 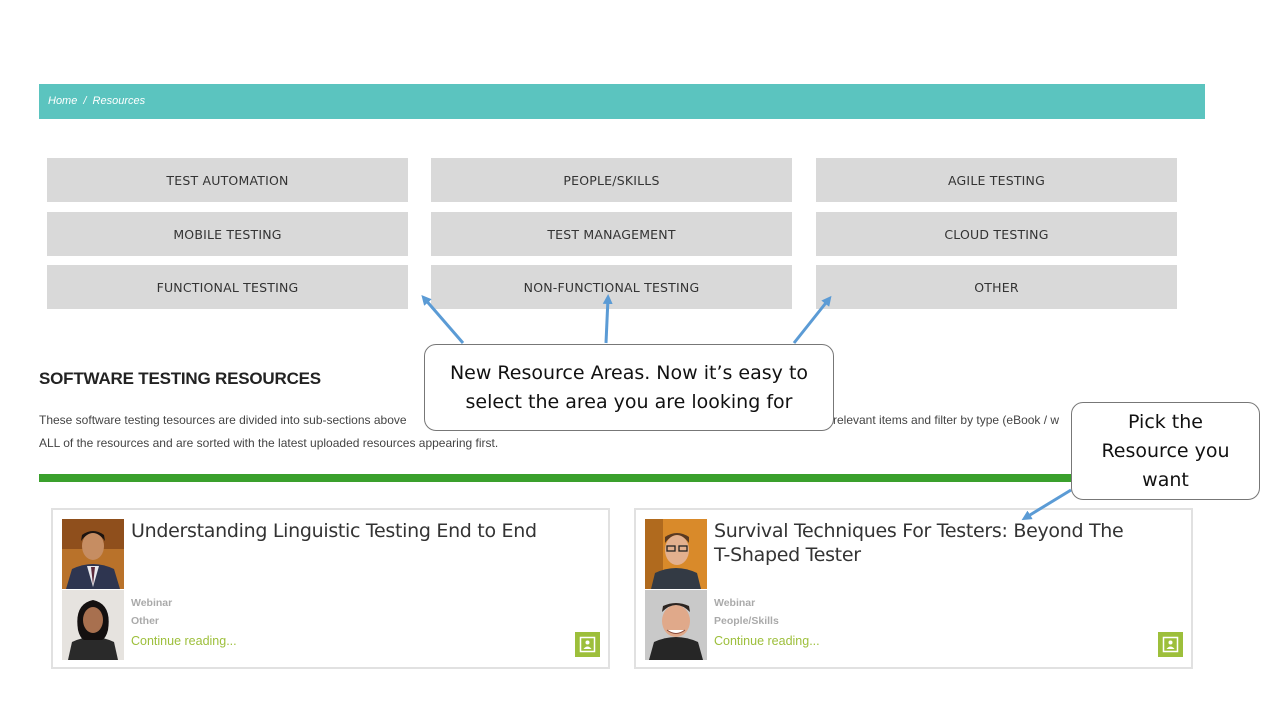 I want to click on breadcrumb: Home / Resources, so click(x=622, y=101).